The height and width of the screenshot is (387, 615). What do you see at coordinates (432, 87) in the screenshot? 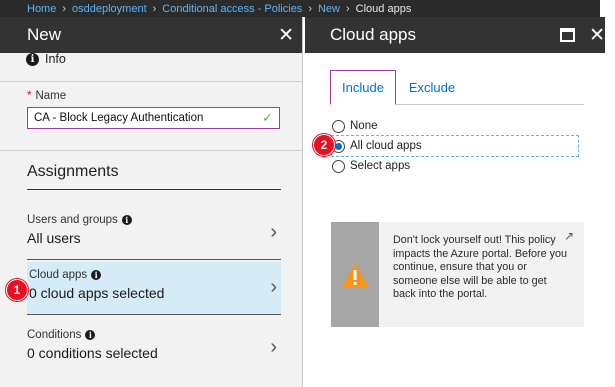
I see `tab-exclude: Exclude` at bounding box center [432, 87].